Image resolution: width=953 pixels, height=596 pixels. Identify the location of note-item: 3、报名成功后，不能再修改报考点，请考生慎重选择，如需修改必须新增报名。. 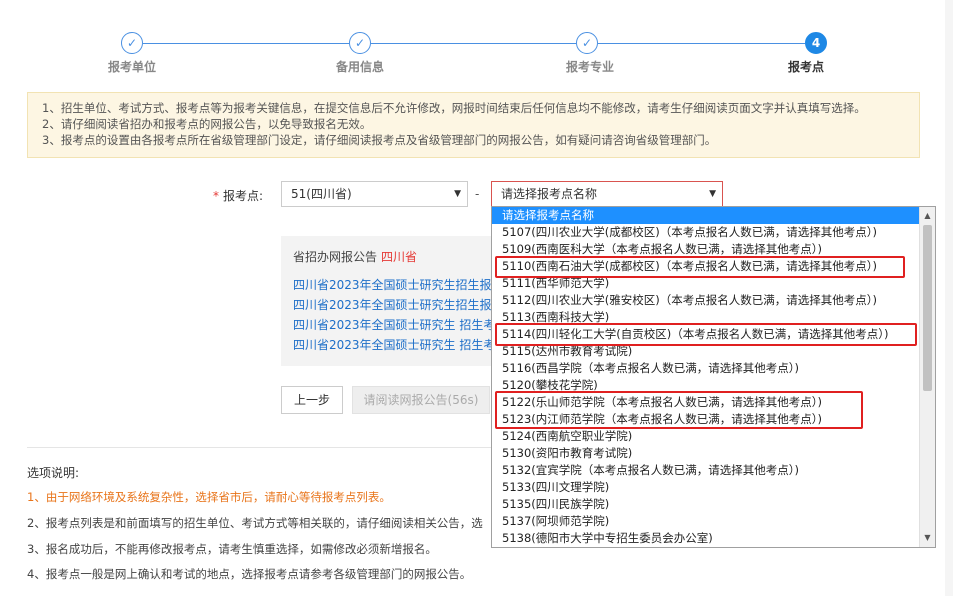
(232, 549).